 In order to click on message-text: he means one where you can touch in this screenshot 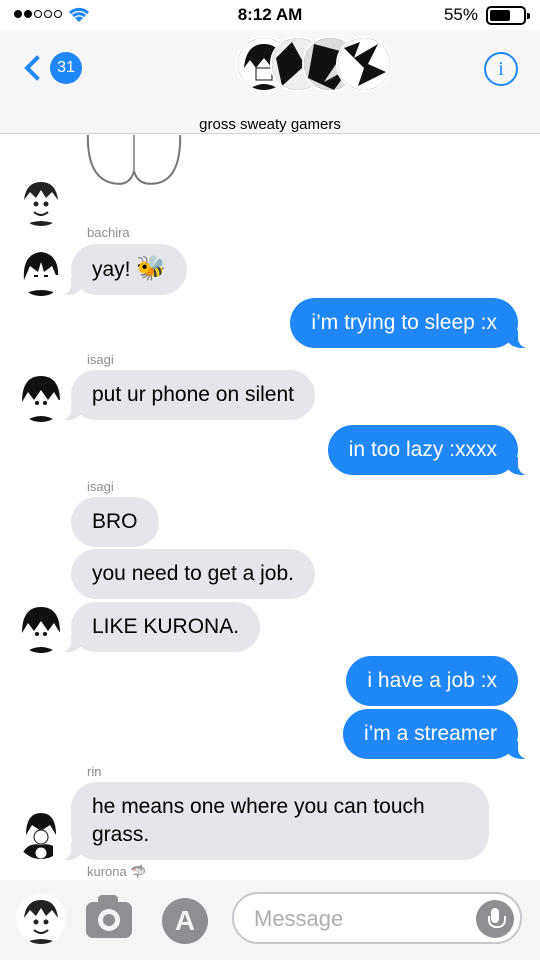, I will do `click(258, 806)`.